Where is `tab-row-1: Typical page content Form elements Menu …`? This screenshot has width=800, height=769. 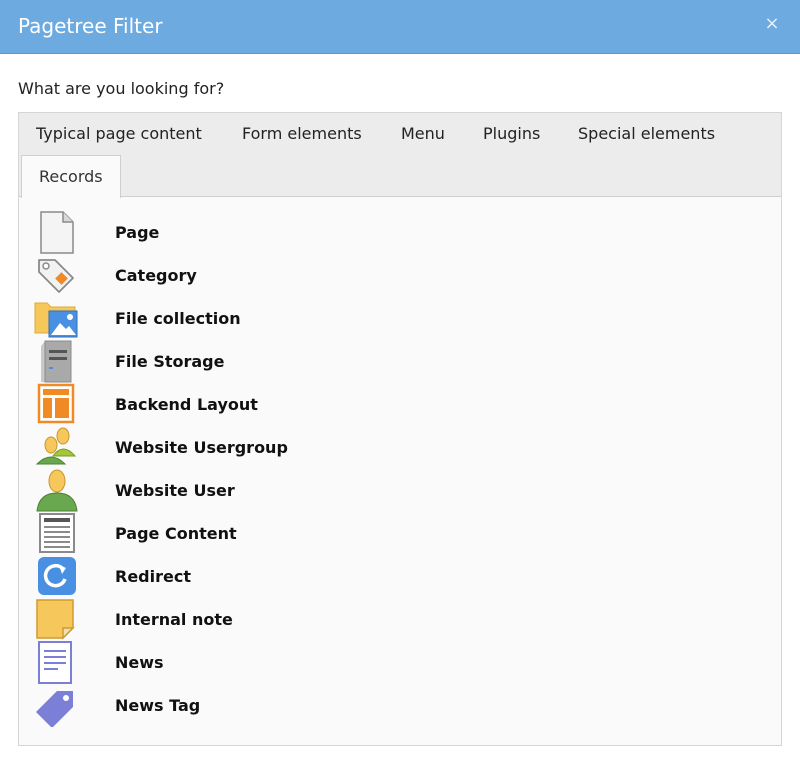 tab-row-1: Typical page content Form elements Menu … is located at coordinates (400, 134).